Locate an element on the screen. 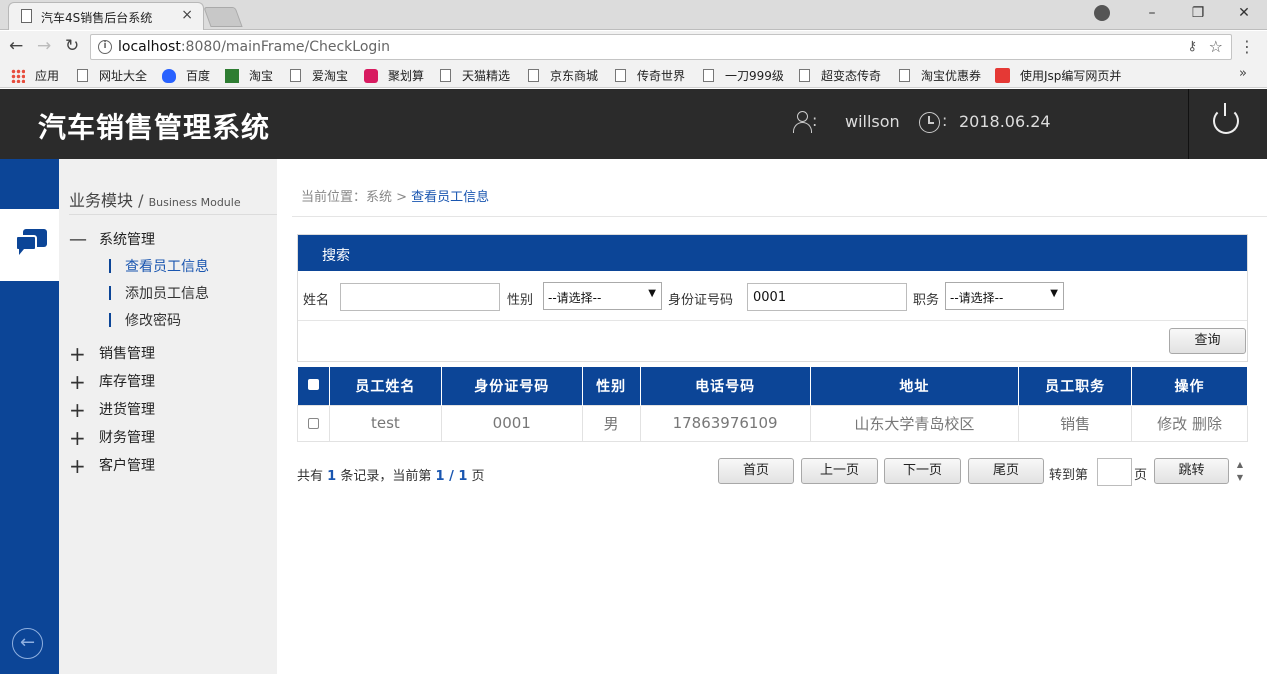 Image resolution: width=1267 pixels, height=674 pixels. tab-close-icon: × is located at coordinates (187, 15).